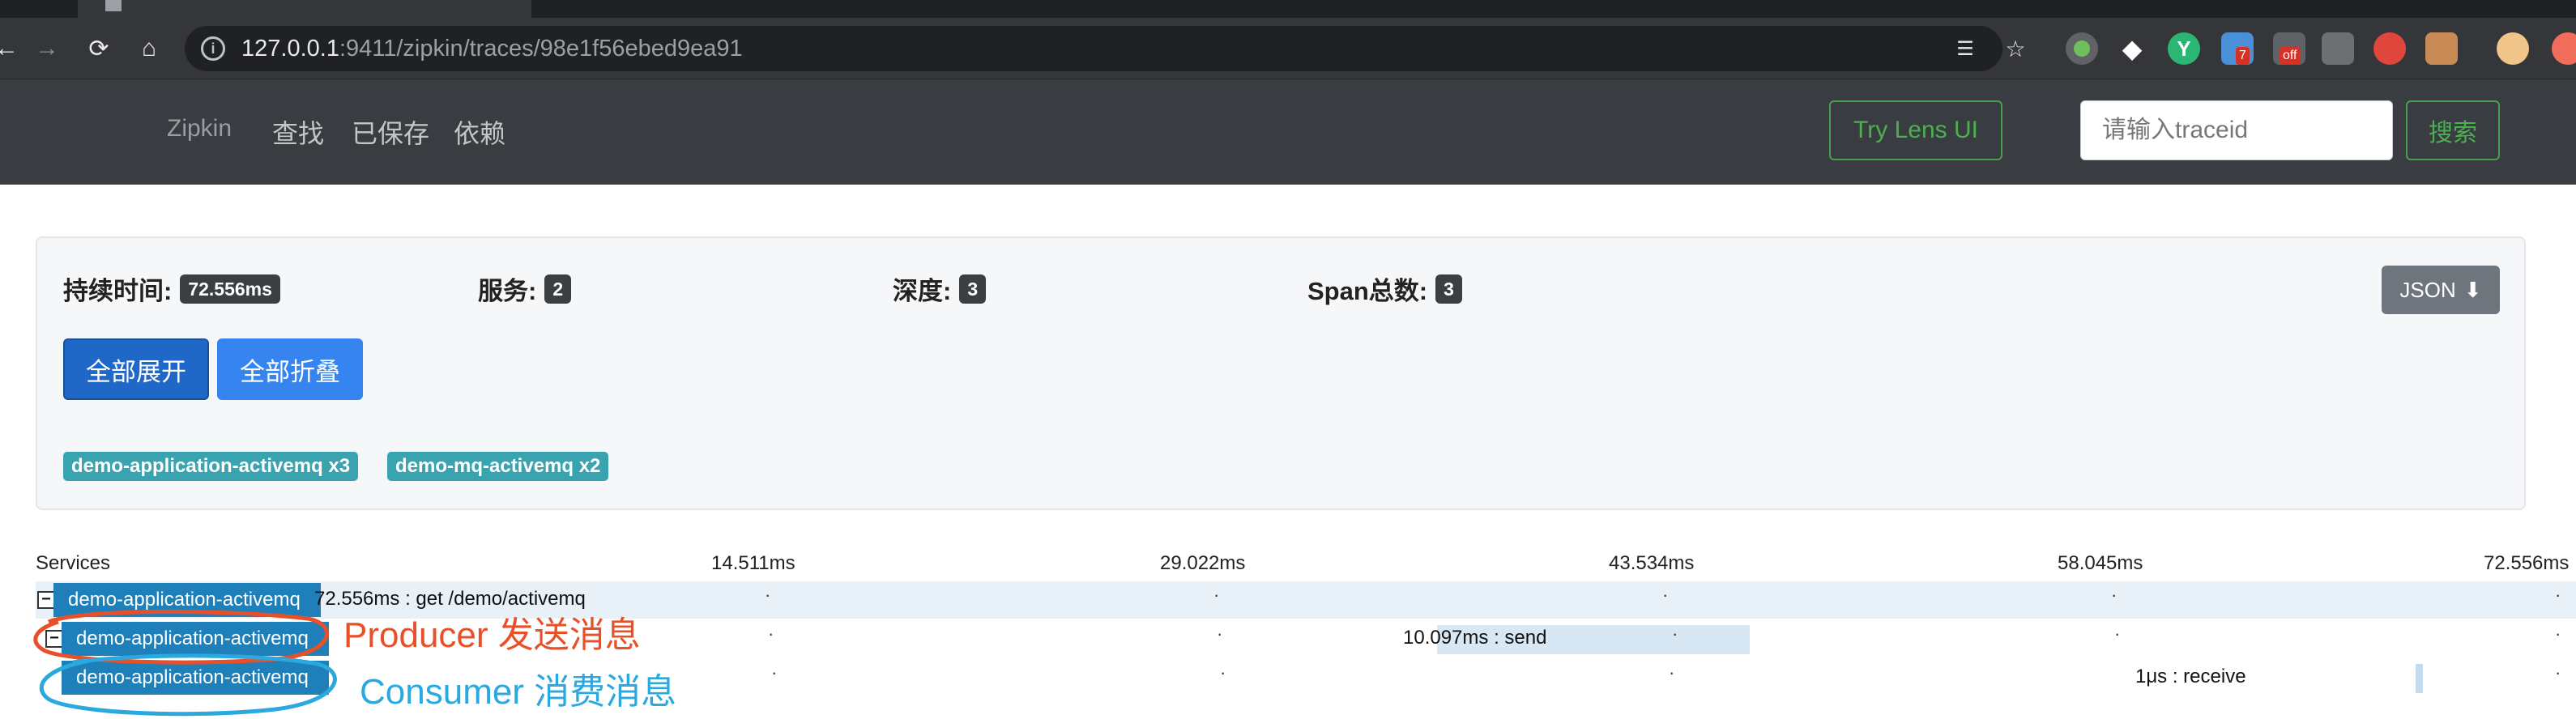 The height and width of the screenshot is (719, 2576). Describe the element at coordinates (492, 635) in the screenshot. I see `producer-annotation-label: Producer 发送消息` at that location.